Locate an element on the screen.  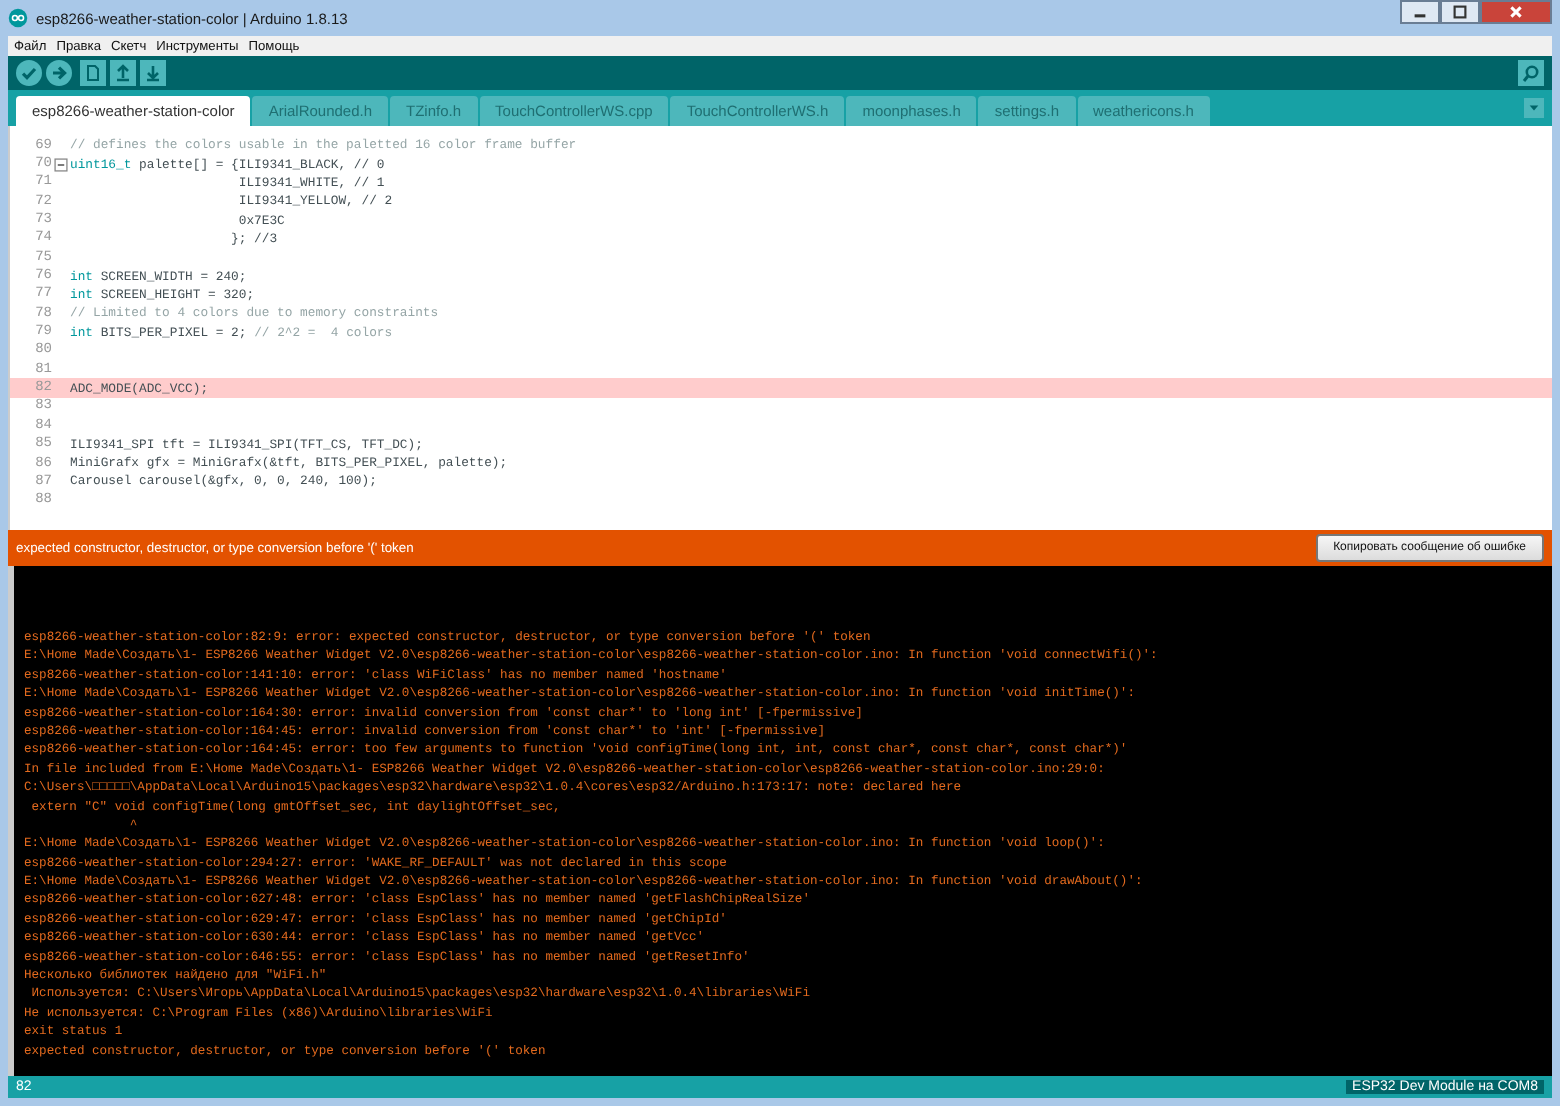
maximize-button is located at coordinates (1460, 12).